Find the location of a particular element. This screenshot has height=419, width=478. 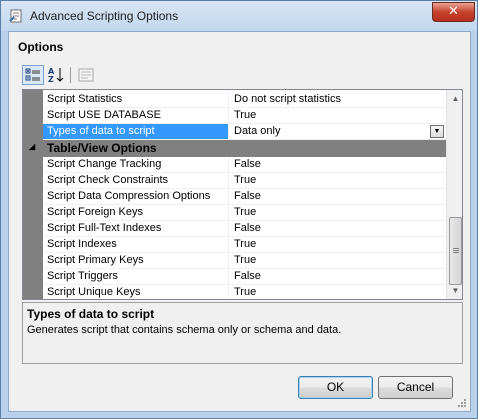

property-name: Script USE DATABASE is located at coordinates (136, 115).